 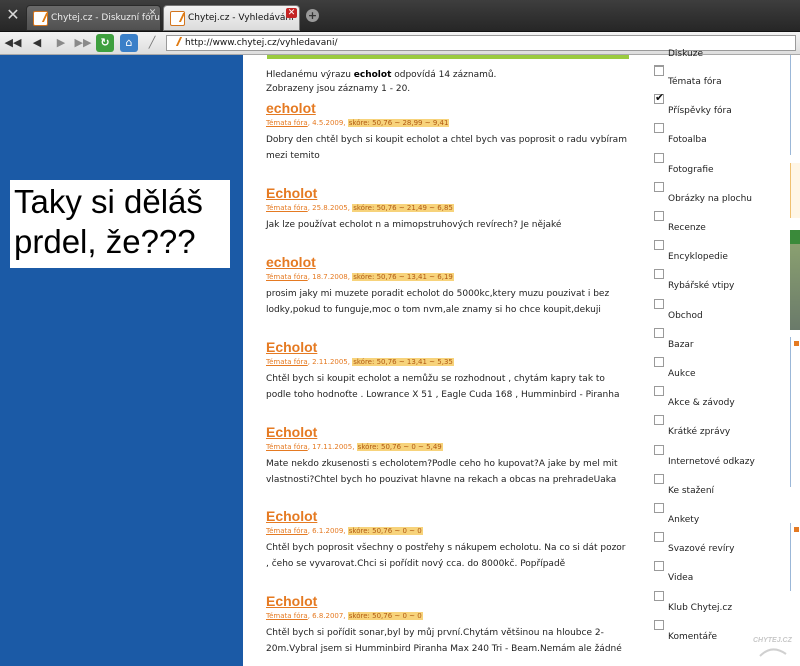 I want to click on result-score: skóre: 50,76 ~ 13,41 ~ 6,19, so click(x=403, y=277).